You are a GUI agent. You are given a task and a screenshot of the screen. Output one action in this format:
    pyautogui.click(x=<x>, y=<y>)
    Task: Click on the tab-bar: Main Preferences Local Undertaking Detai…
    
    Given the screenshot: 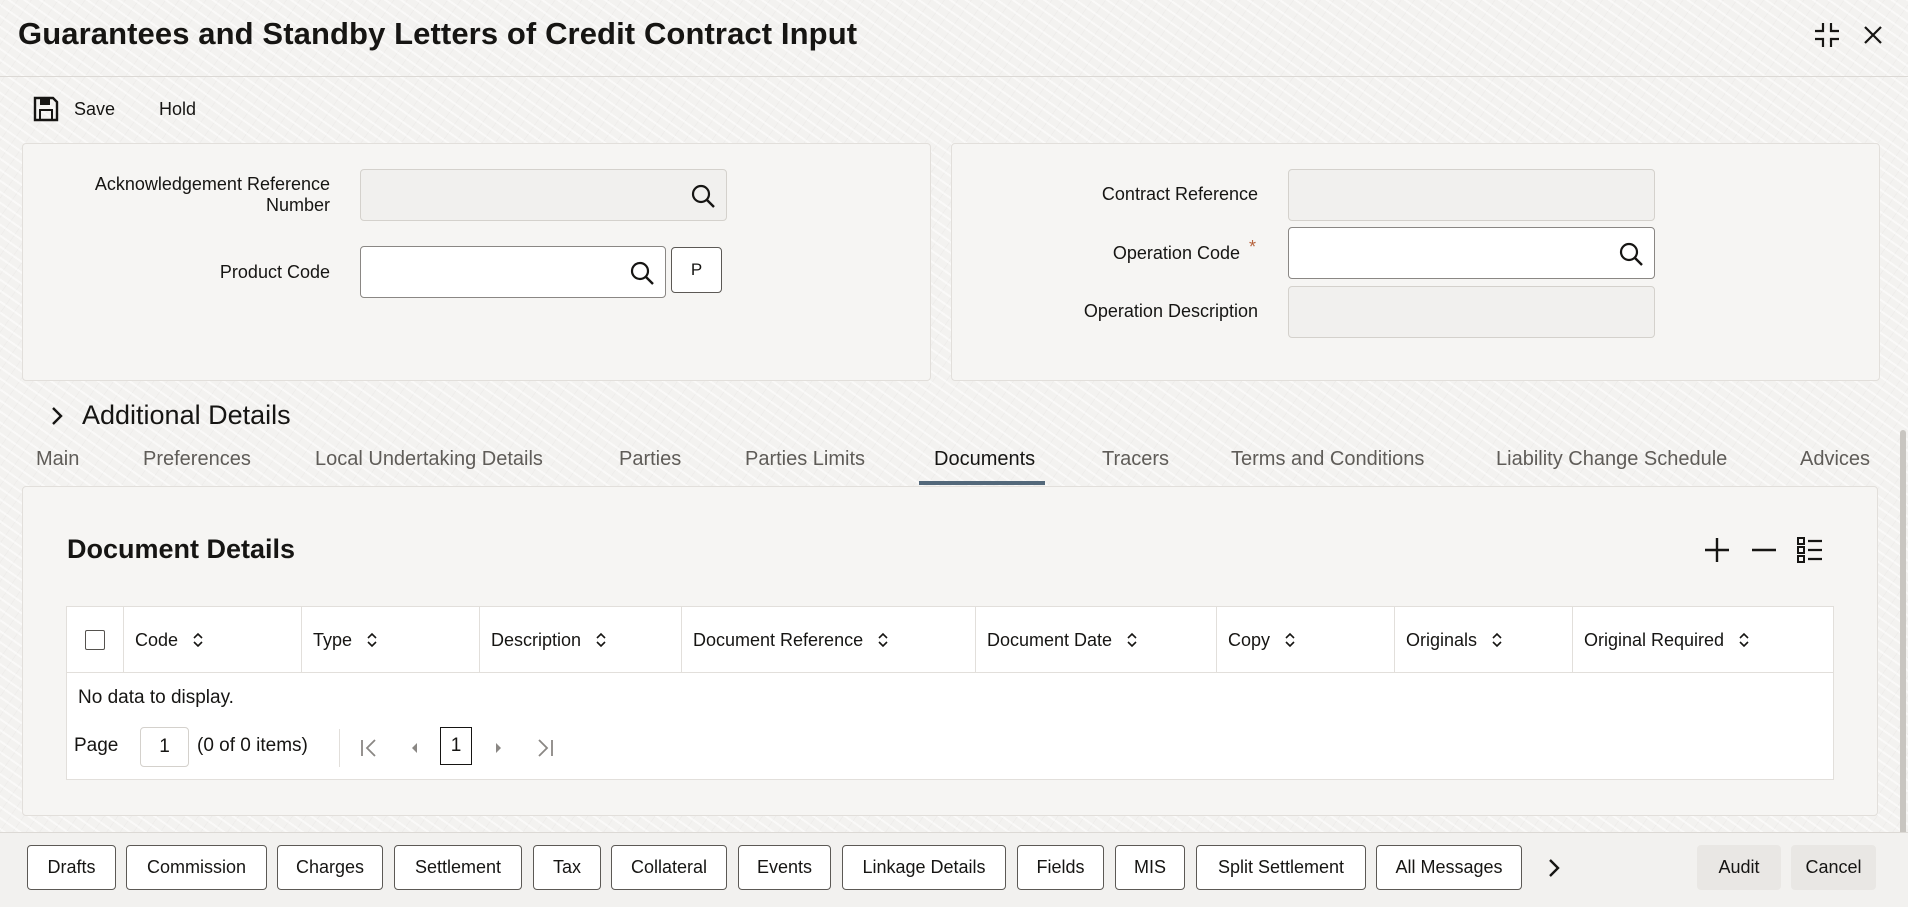 What is the action you would take?
    pyautogui.click(x=954, y=463)
    